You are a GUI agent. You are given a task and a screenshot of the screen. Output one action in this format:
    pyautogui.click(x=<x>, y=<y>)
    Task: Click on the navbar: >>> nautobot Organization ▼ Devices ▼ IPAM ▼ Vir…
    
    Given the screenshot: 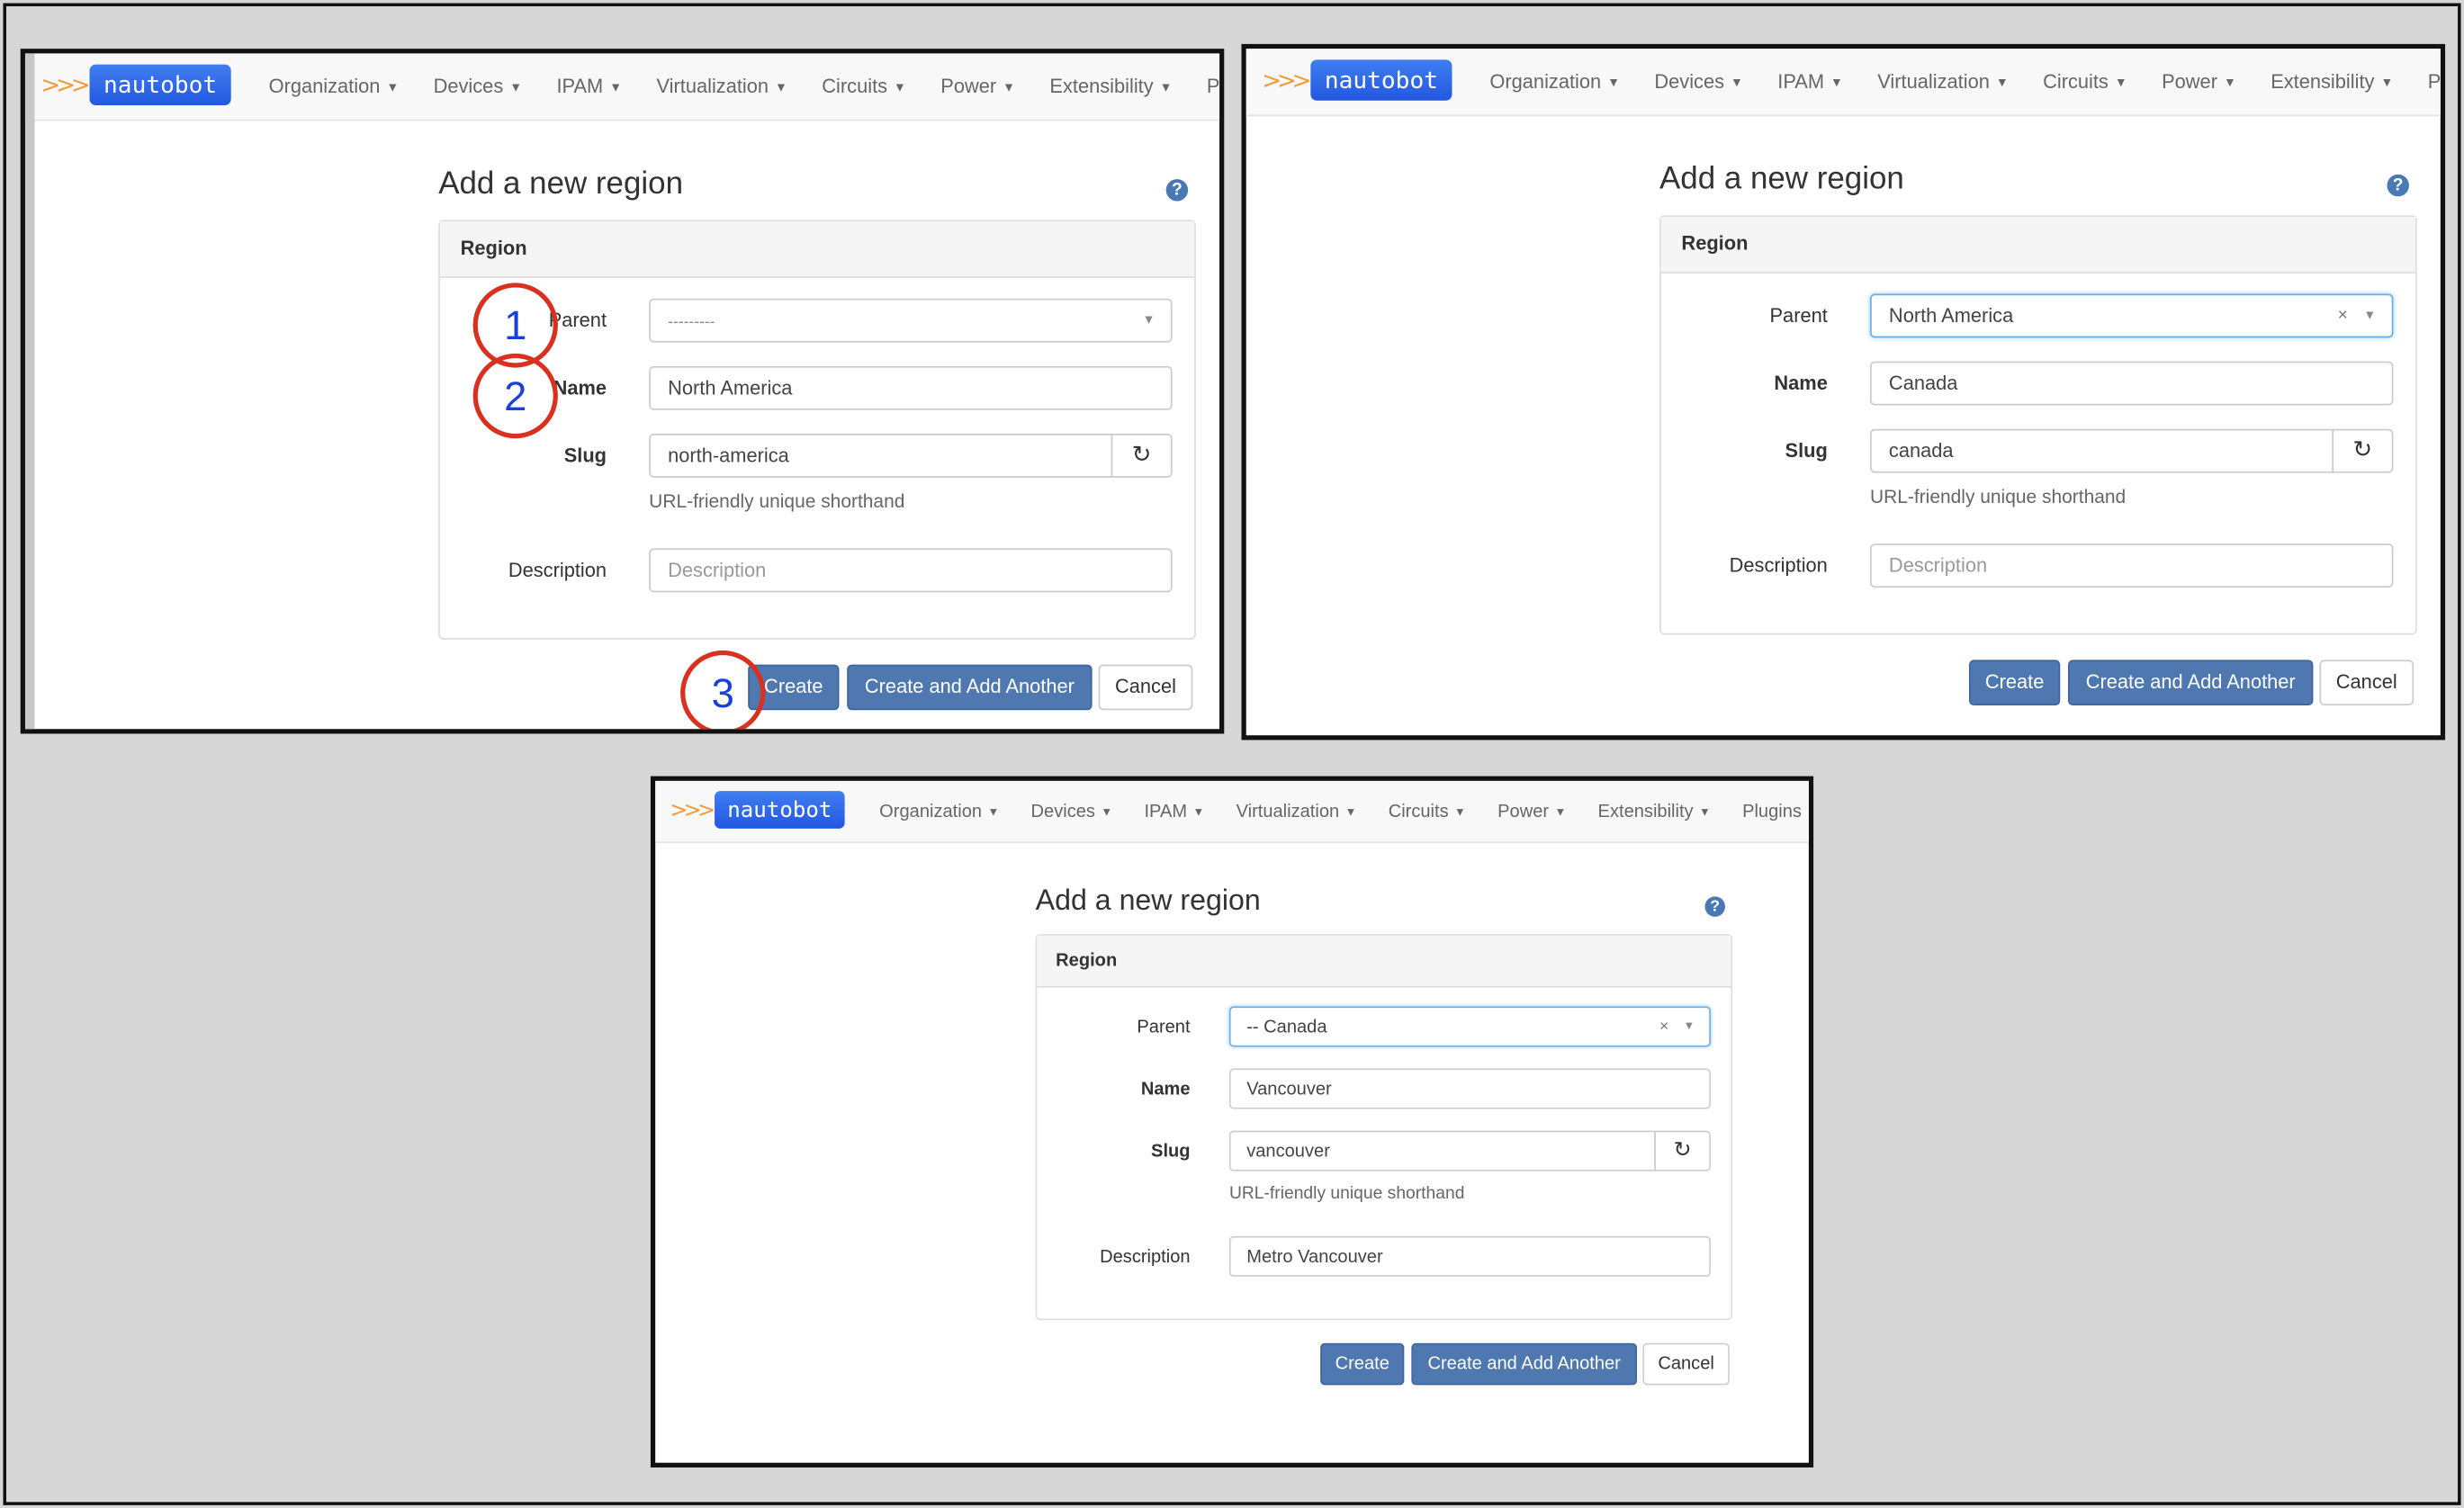 What is the action you would take?
    pyautogui.click(x=1843, y=83)
    